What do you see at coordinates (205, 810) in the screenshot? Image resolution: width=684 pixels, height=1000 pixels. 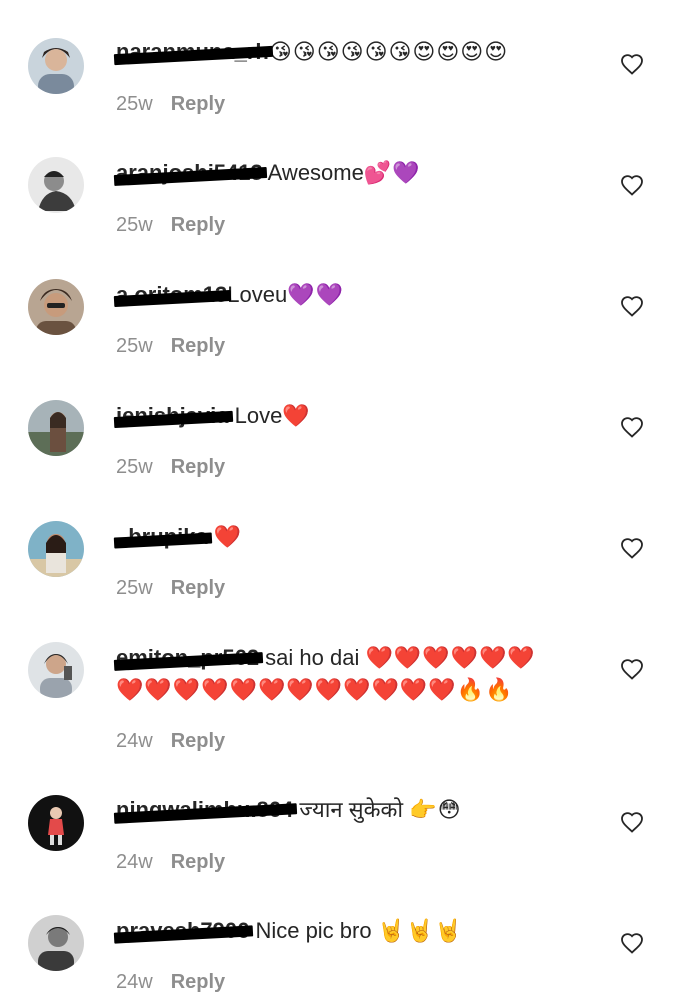 I see `comment-username: ningwalimbu.864` at bounding box center [205, 810].